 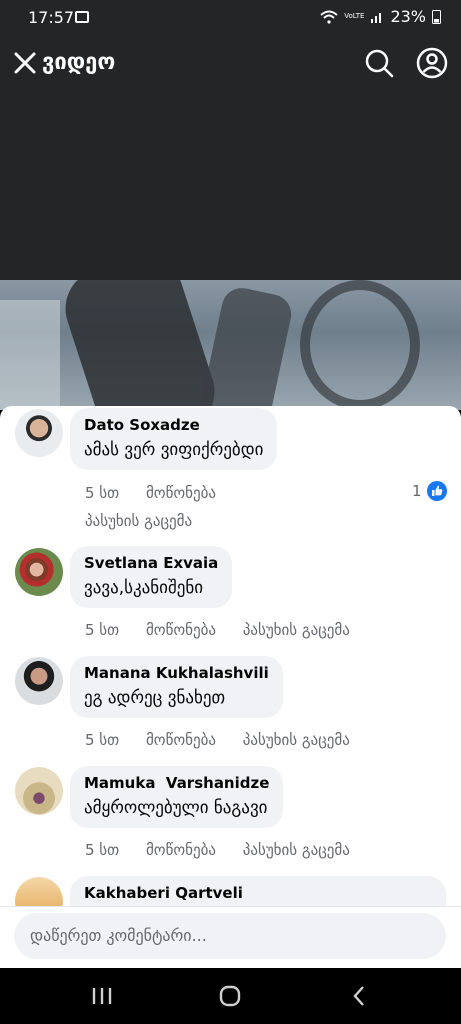 What do you see at coordinates (25, 63) in the screenshot?
I see `close-icon` at bounding box center [25, 63].